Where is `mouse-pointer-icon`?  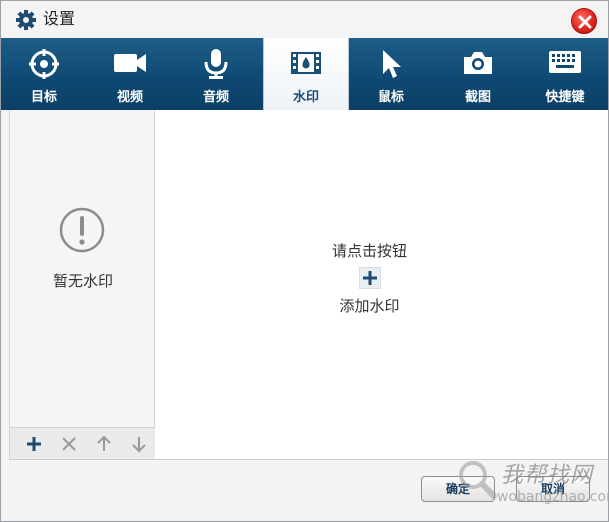
mouse-pointer-icon is located at coordinates (392, 64).